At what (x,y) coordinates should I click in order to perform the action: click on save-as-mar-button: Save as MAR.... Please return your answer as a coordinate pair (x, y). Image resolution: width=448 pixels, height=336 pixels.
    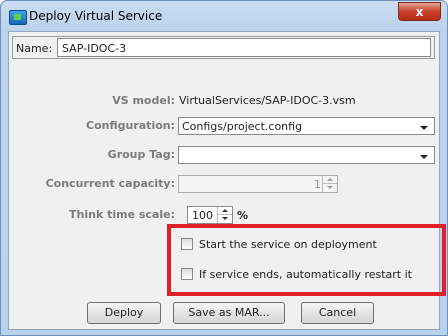
    Looking at the image, I should click on (229, 313).